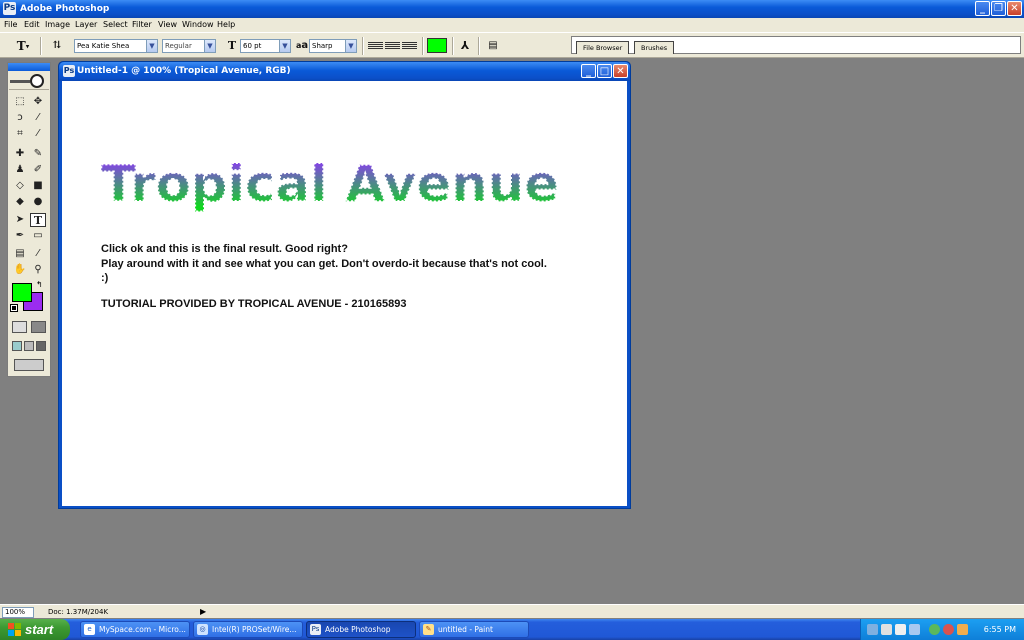  Describe the element at coordinates (20, 270) in the screenshot. I see `hand-tool-icon: ✋` at that location.